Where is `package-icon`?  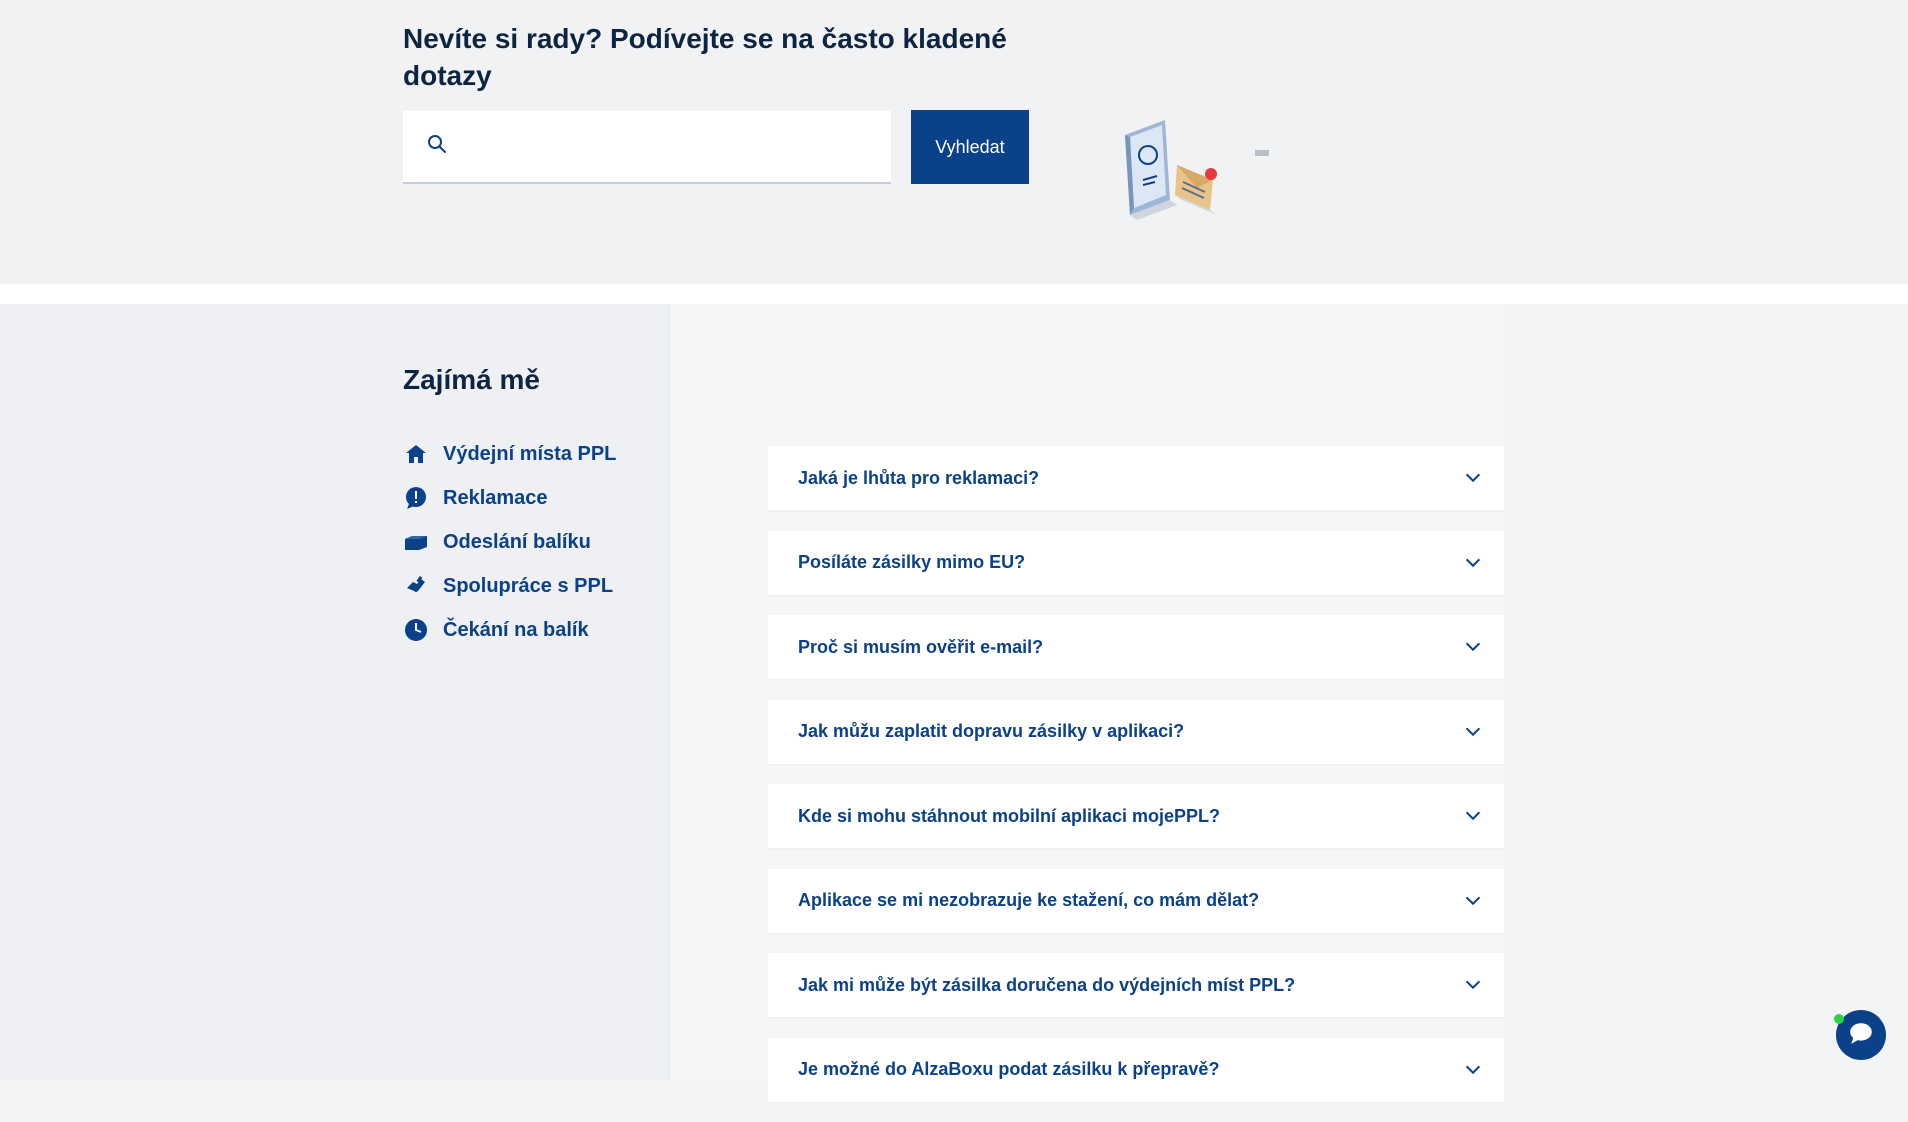 package-icon is located at coordinates (416, 542).